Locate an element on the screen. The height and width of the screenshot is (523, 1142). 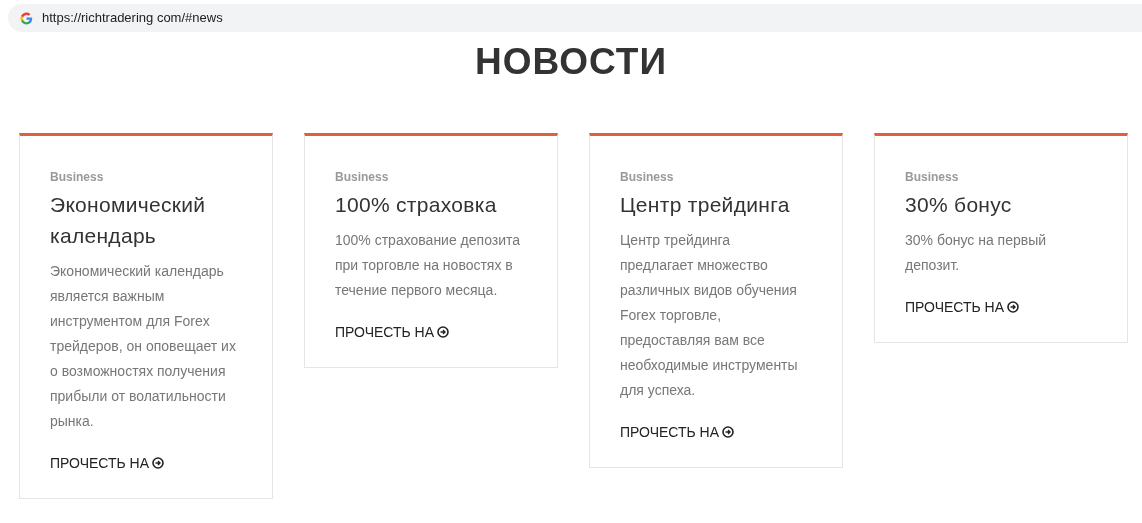
card-description: 100% страхование депозита при торговле на новостях в течение первого месяца. is located at coordinates (428, 265).